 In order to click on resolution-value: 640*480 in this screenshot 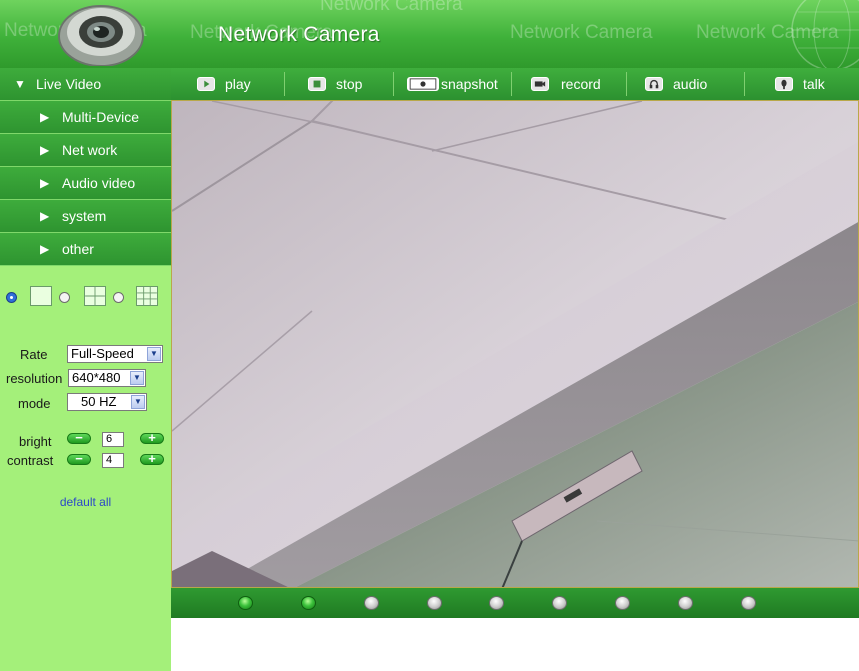, I will do `click(96, 377)`.